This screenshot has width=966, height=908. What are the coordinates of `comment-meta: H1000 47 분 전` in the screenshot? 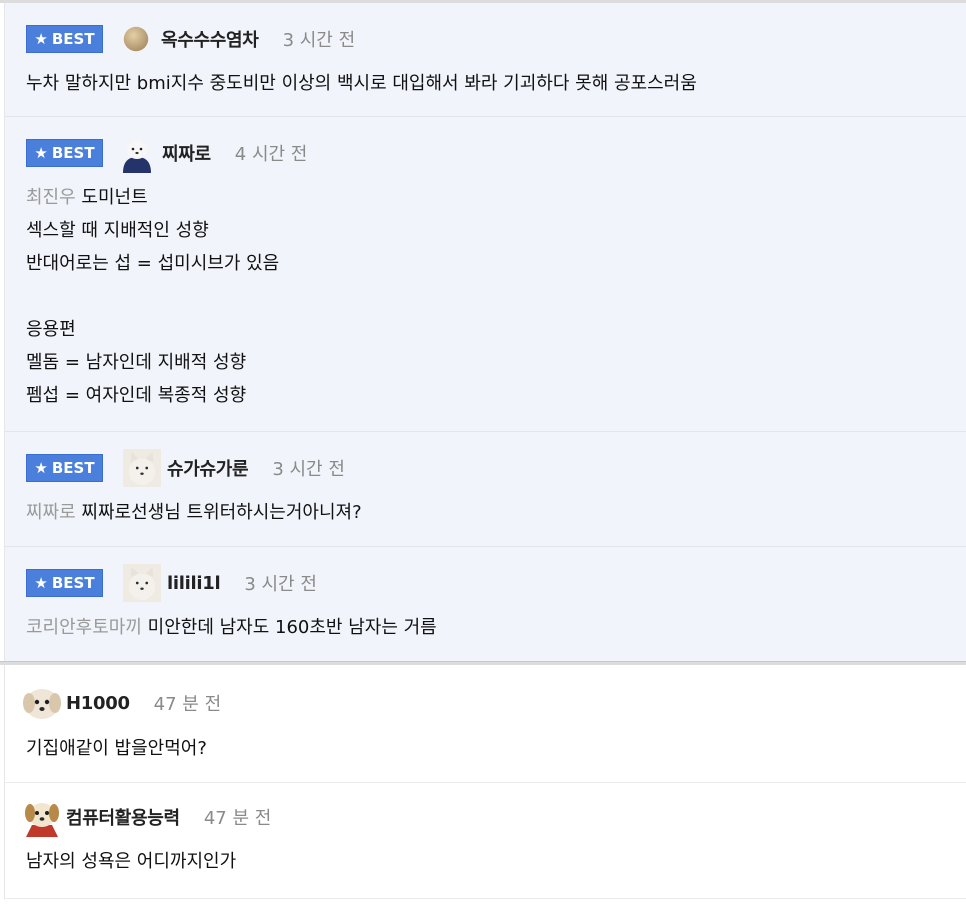 It's located at (484, 704).